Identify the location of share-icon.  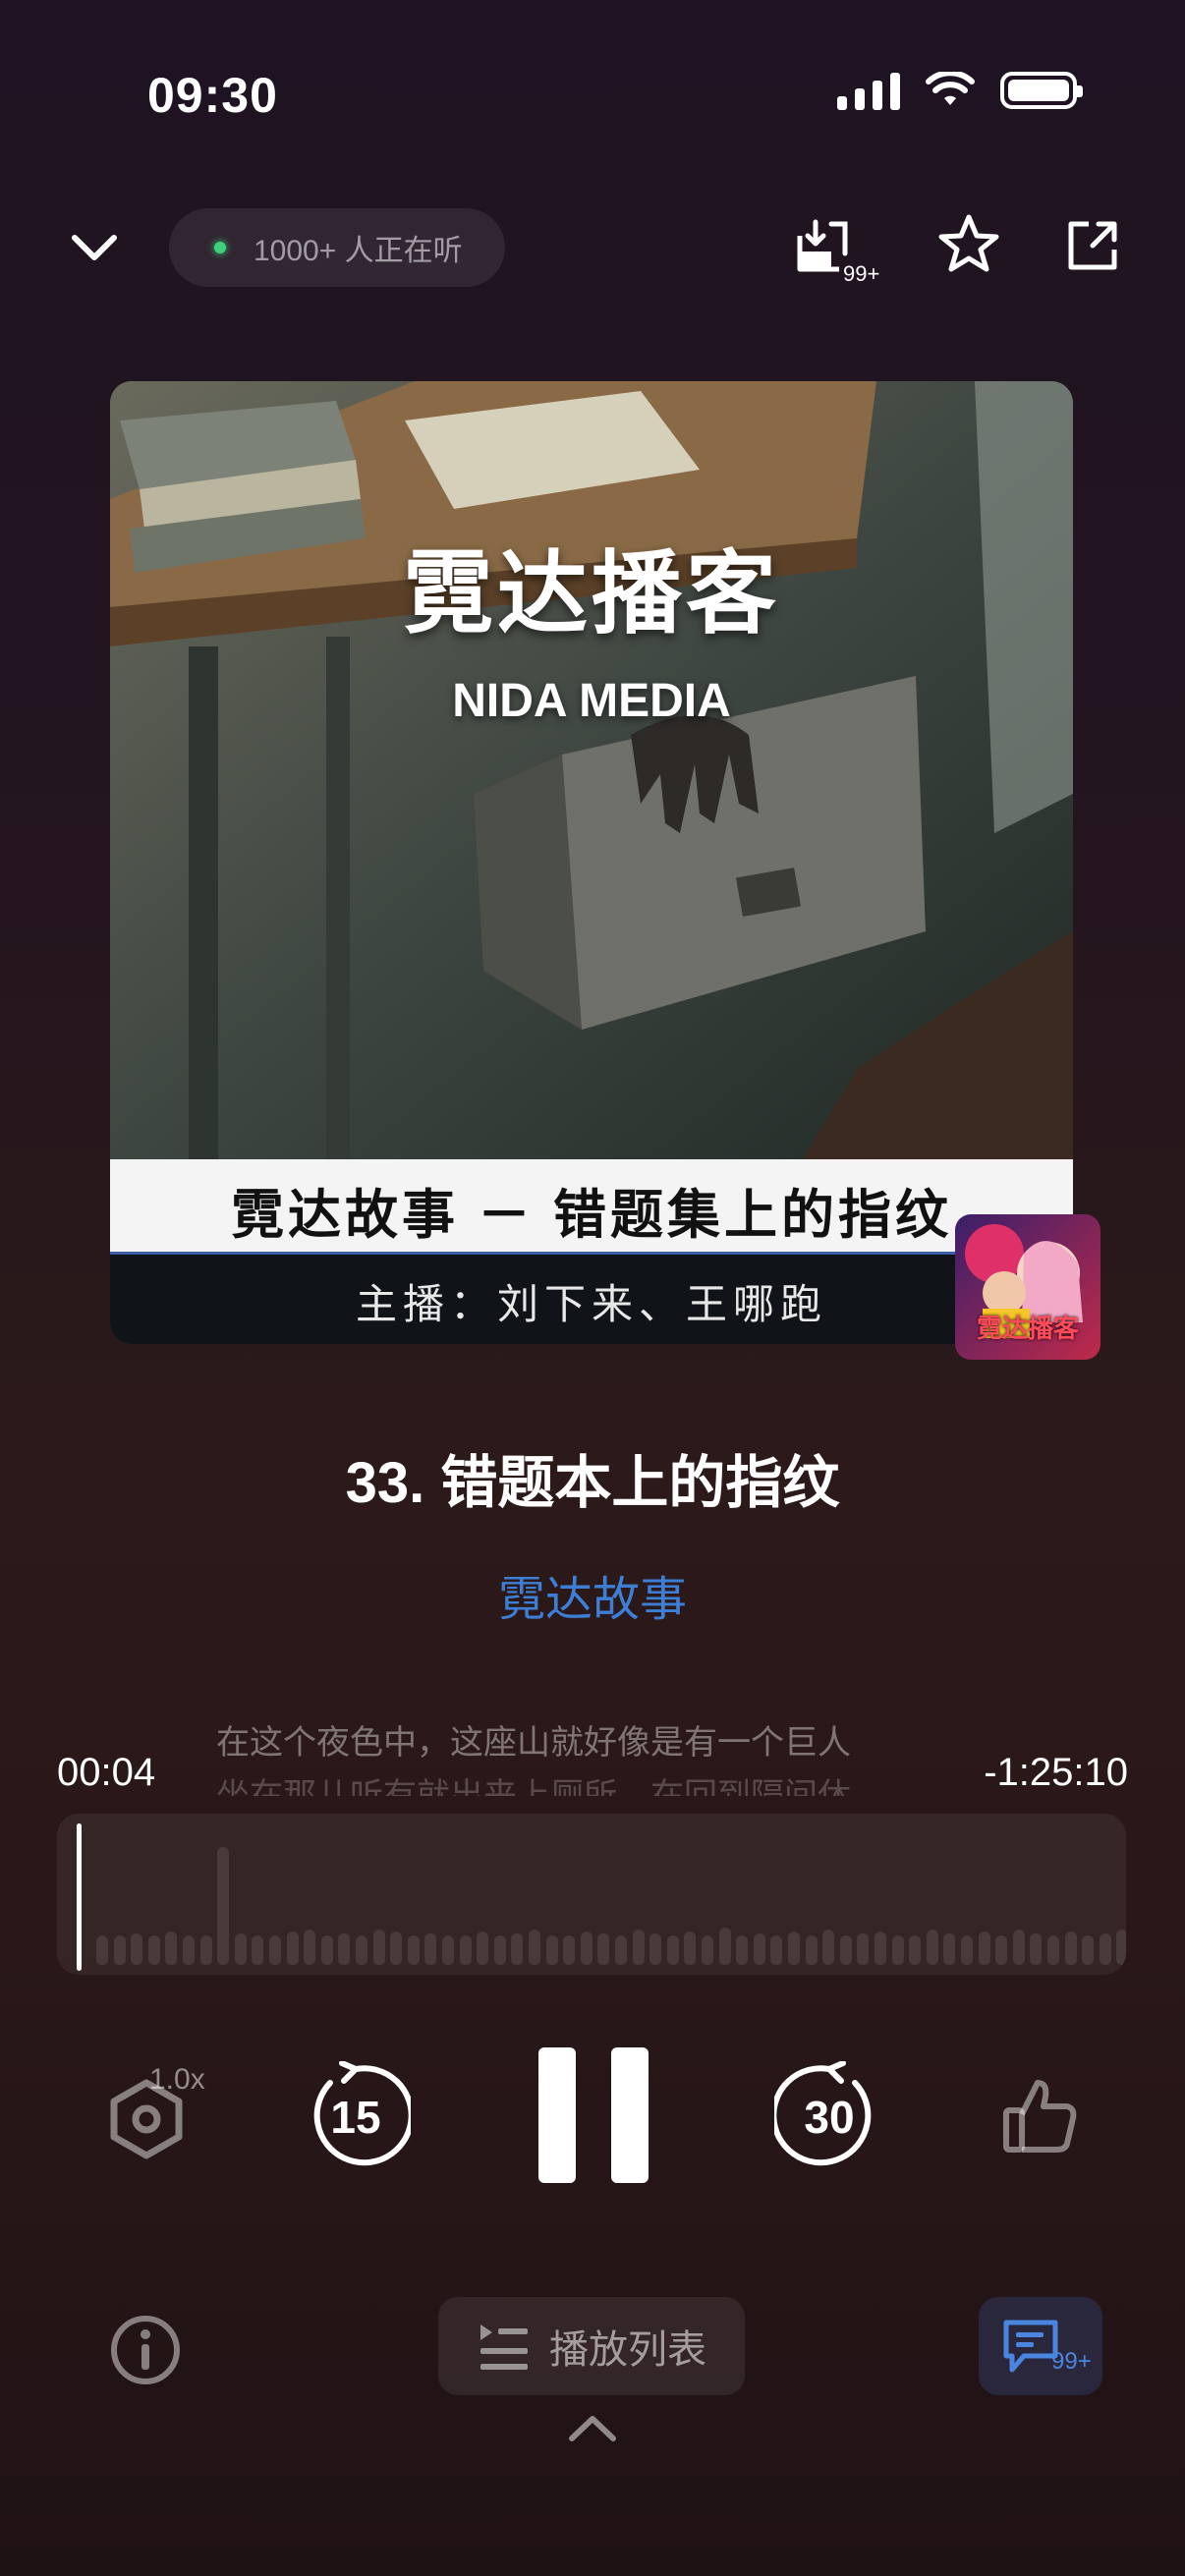
(1092, 245).